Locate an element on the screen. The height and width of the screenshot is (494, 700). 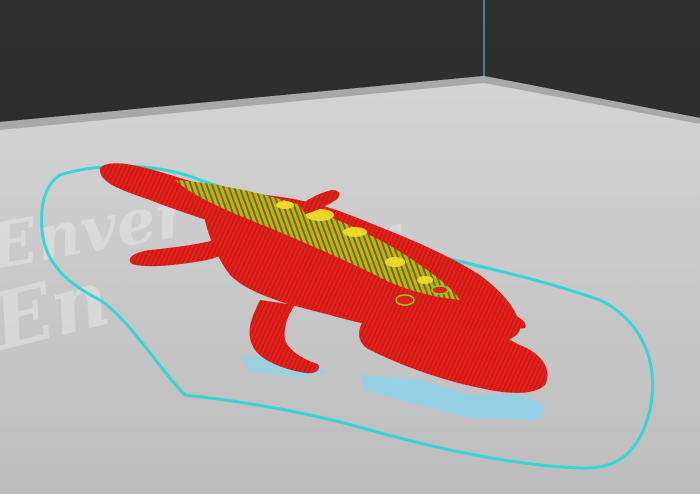
model-eye-left is located at coordinates (405, 300).